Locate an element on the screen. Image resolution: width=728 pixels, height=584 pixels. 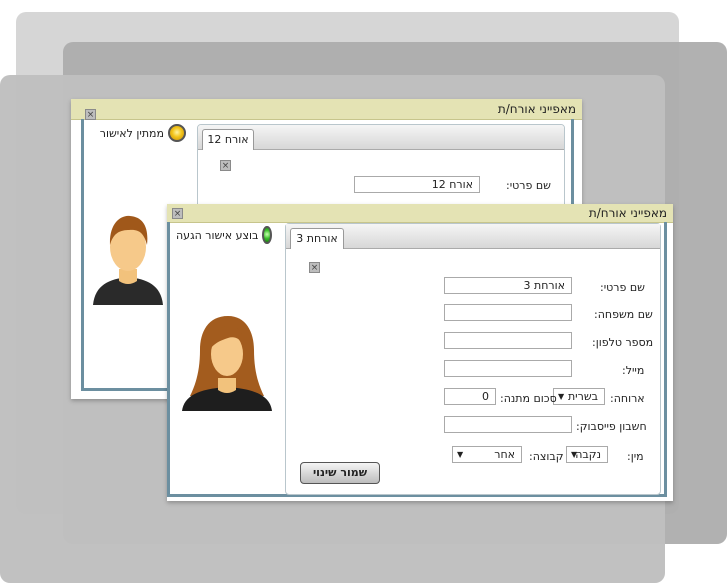
facebook-label: חשבון פייסבוק: is located at coordinates (611, 426).